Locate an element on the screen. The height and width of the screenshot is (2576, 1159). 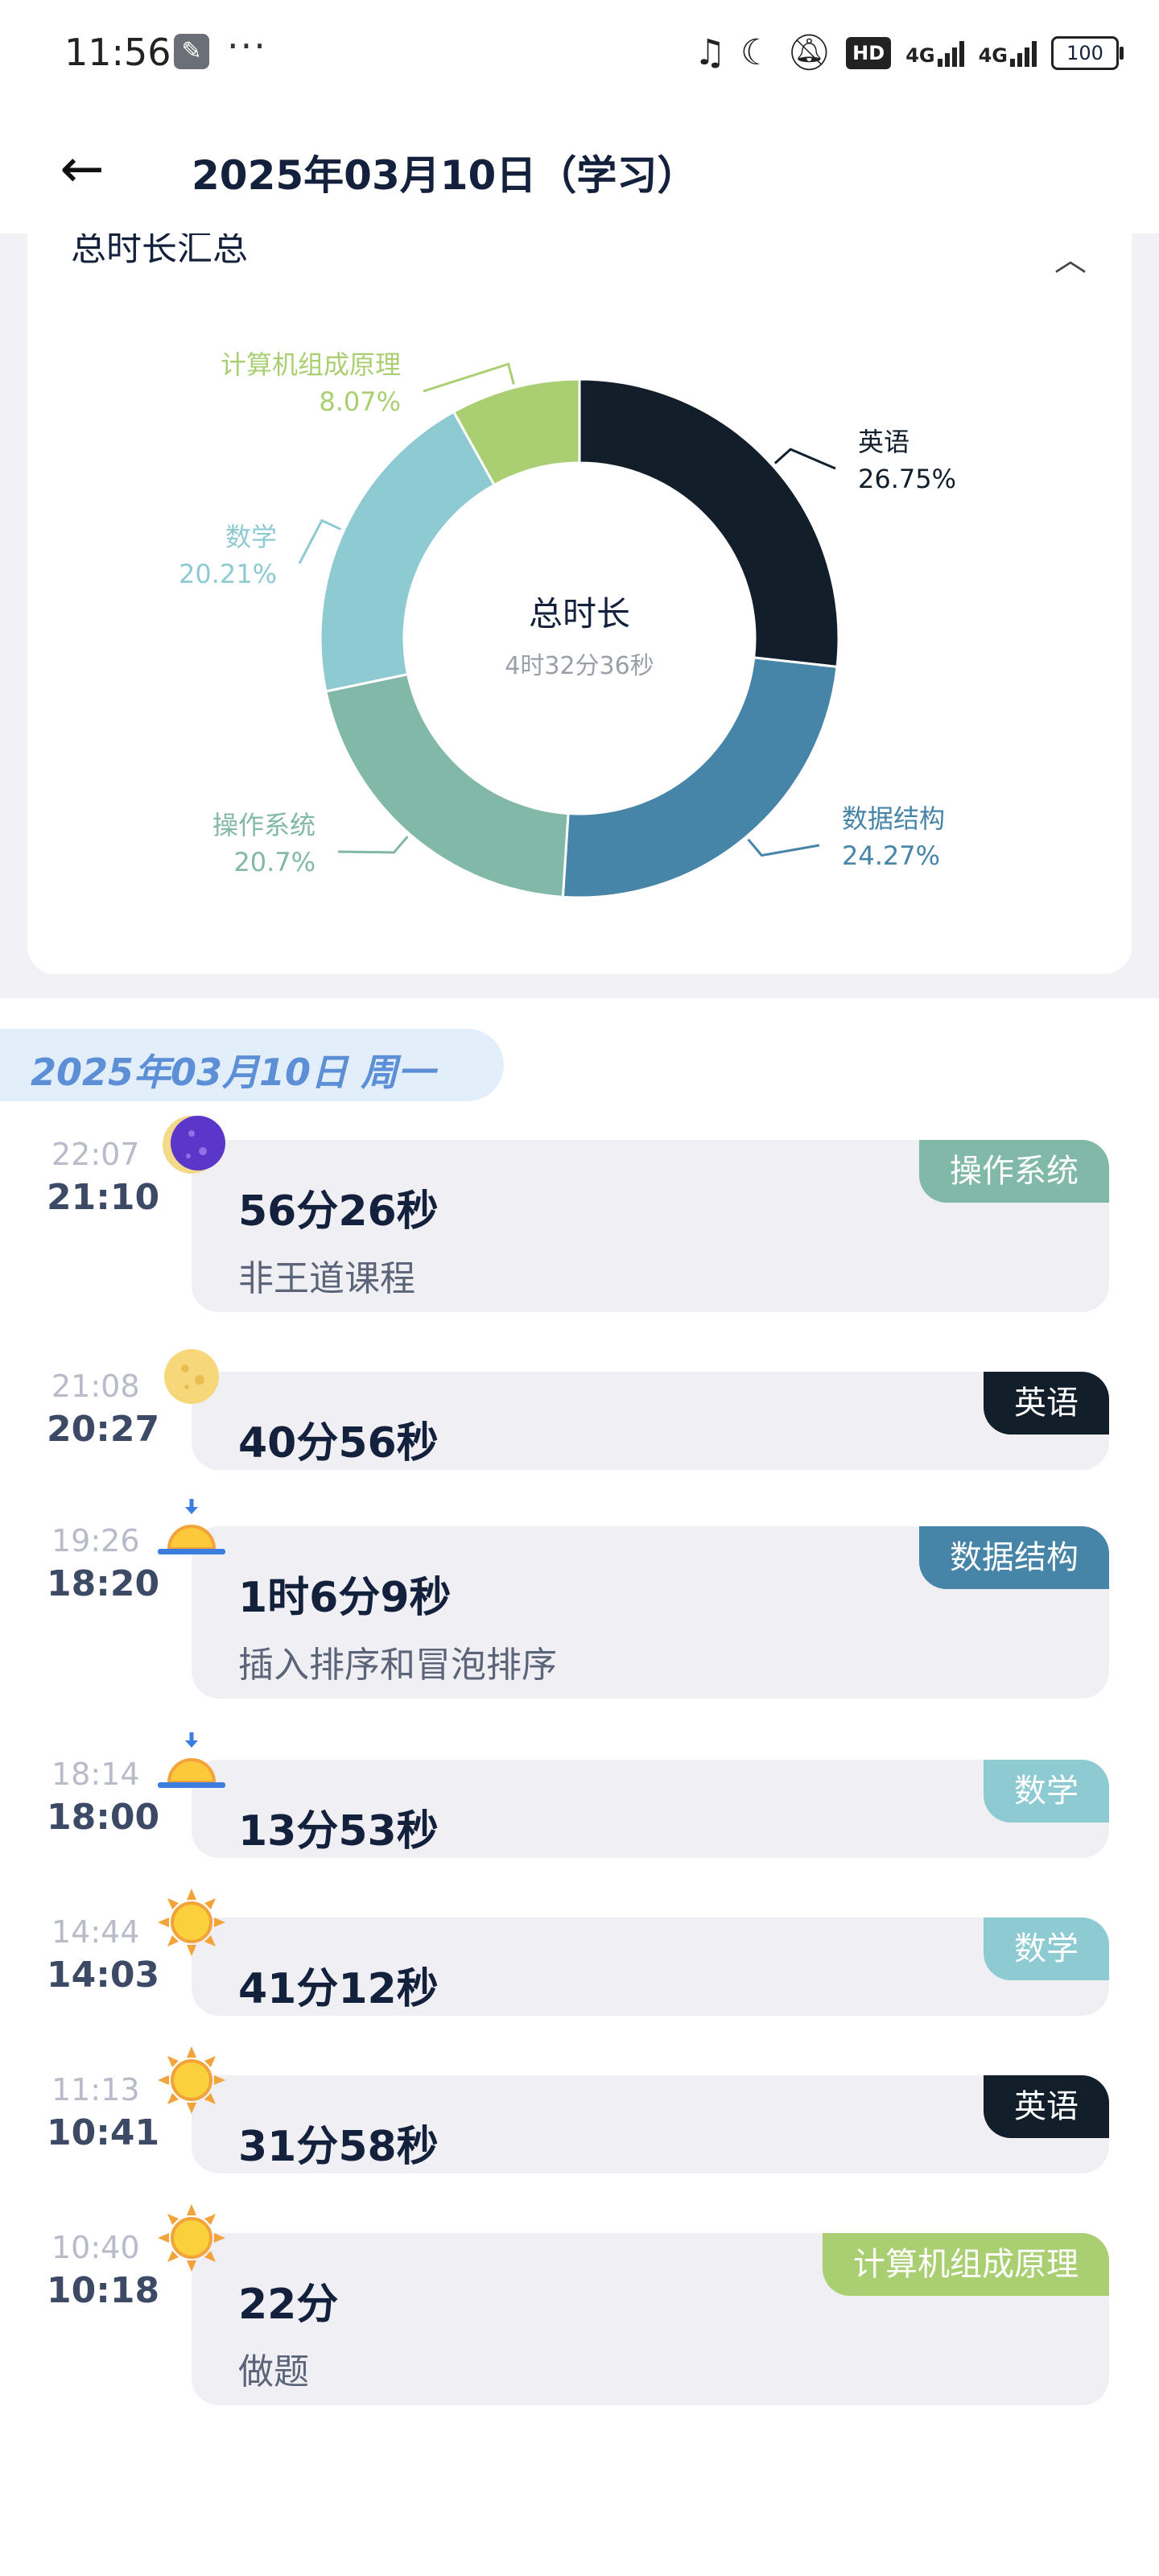
day-header-label: 2025年03月10日 周一 is located at coordinates (233, 1072).